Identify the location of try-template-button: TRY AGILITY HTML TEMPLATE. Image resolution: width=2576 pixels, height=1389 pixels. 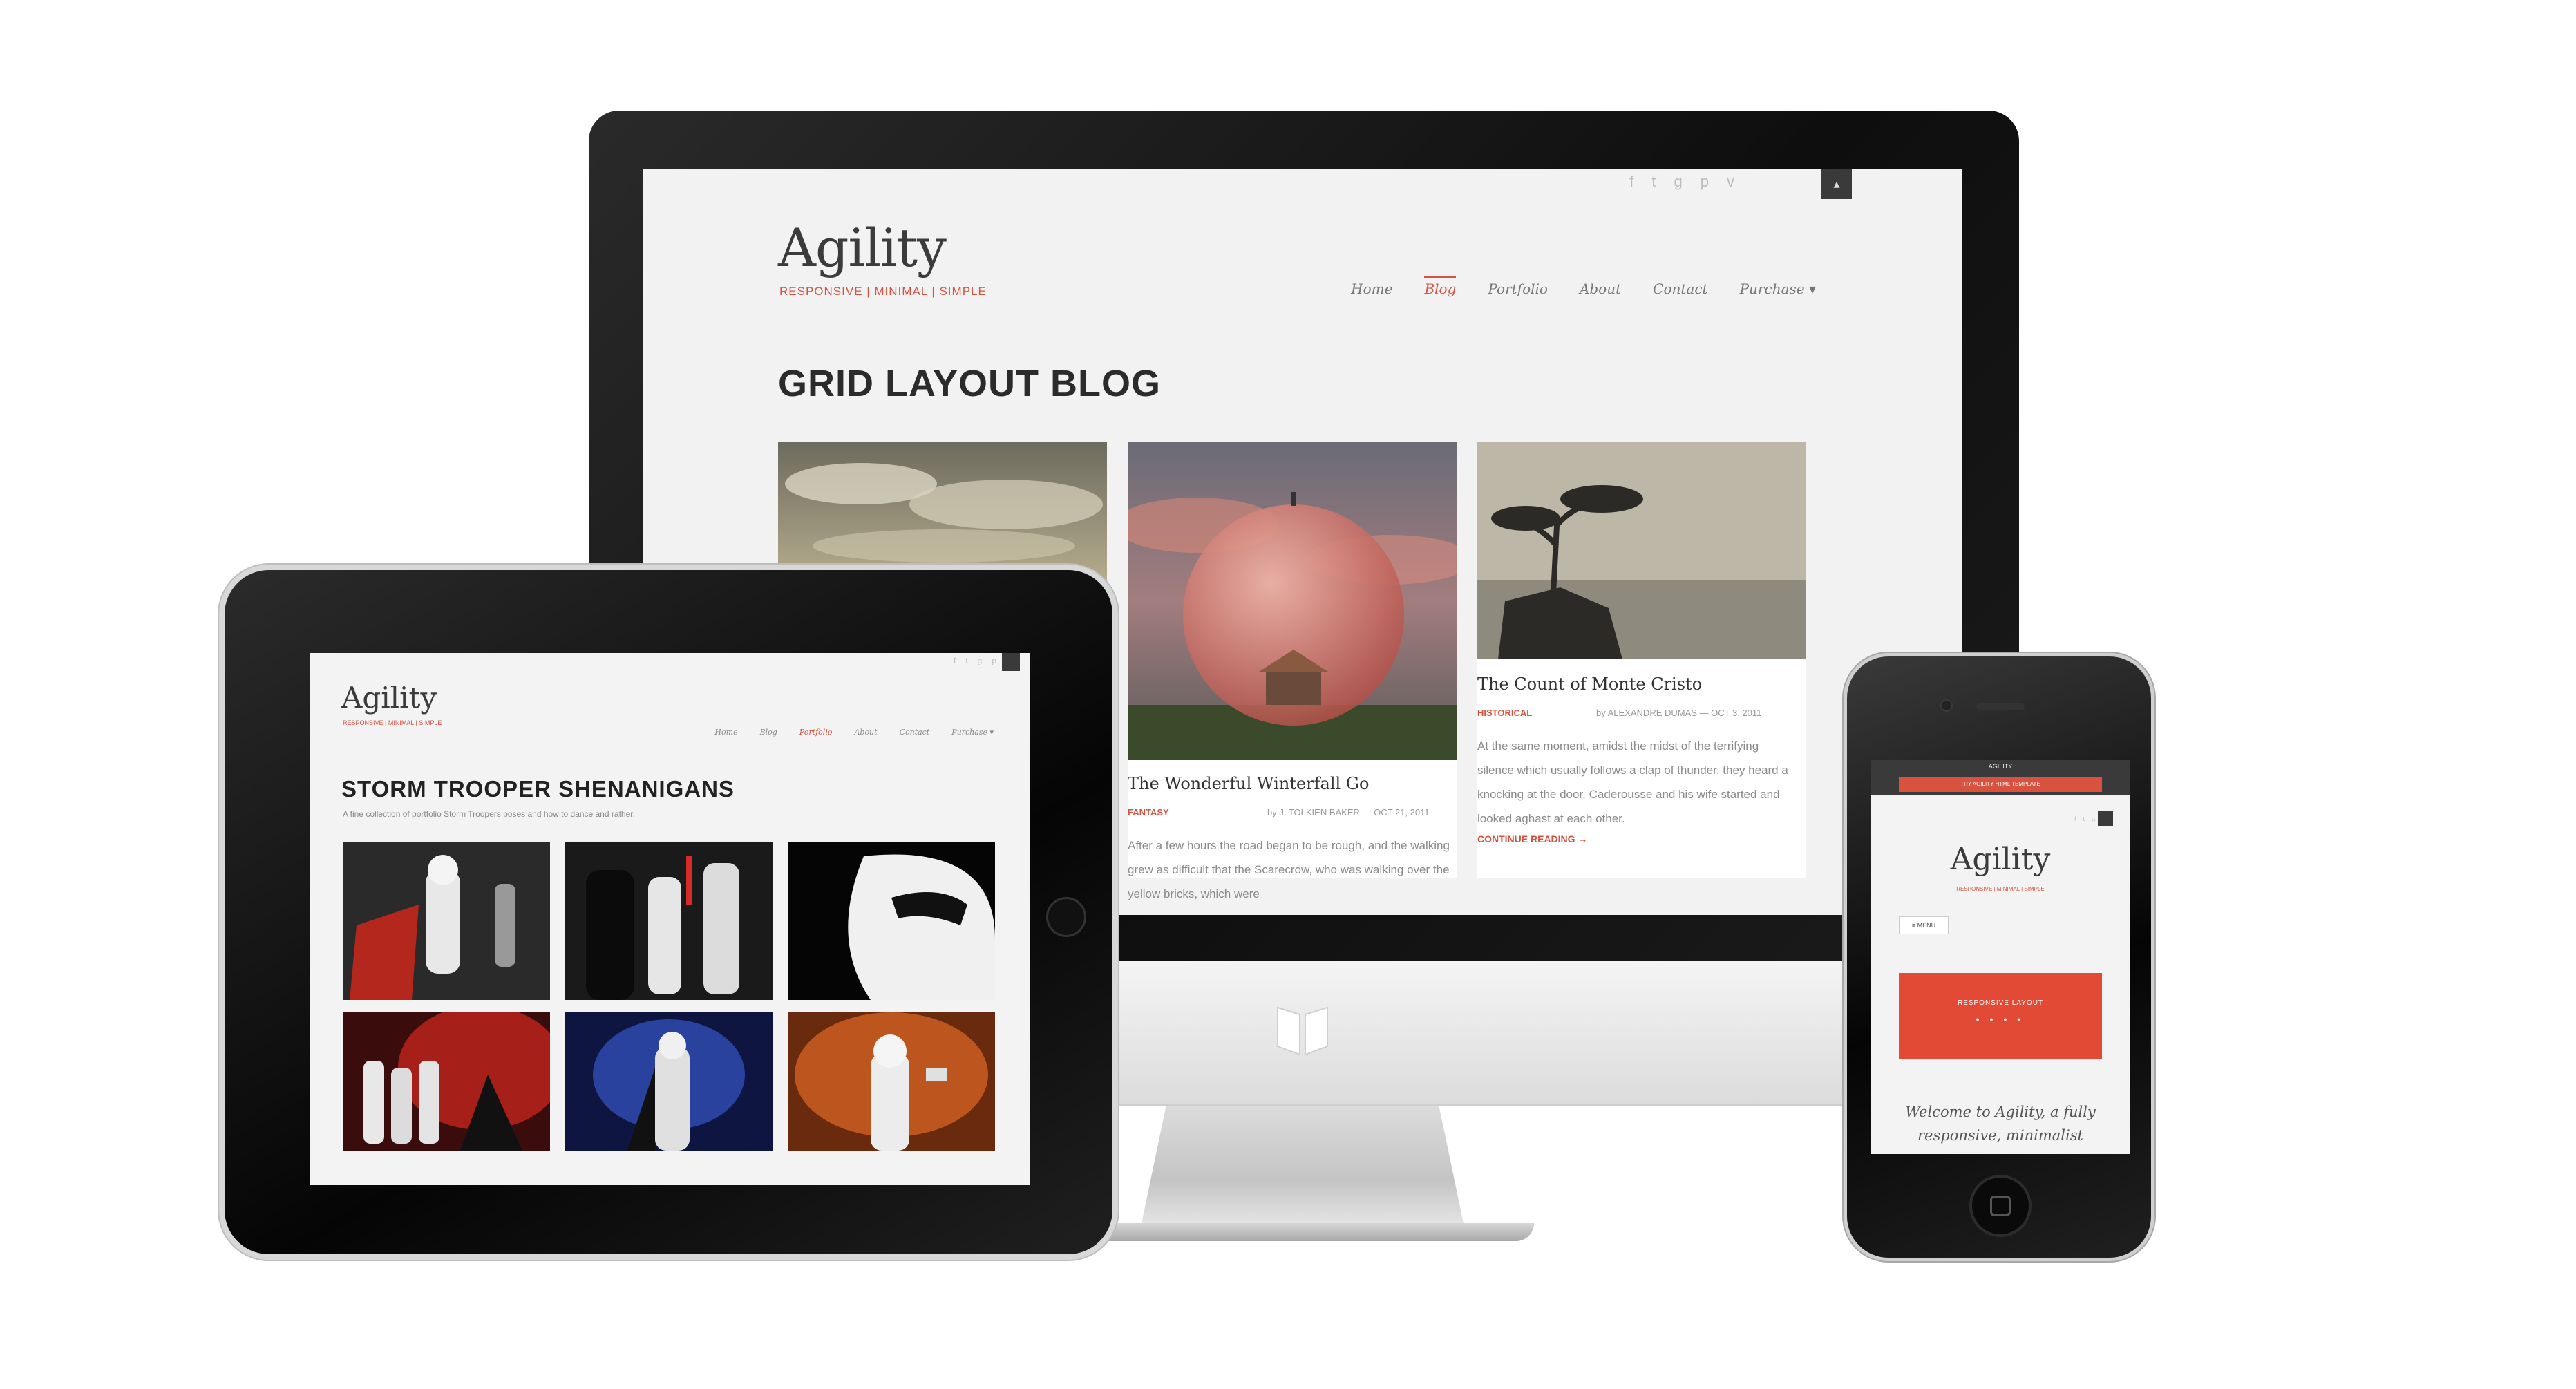
(2000, 784).